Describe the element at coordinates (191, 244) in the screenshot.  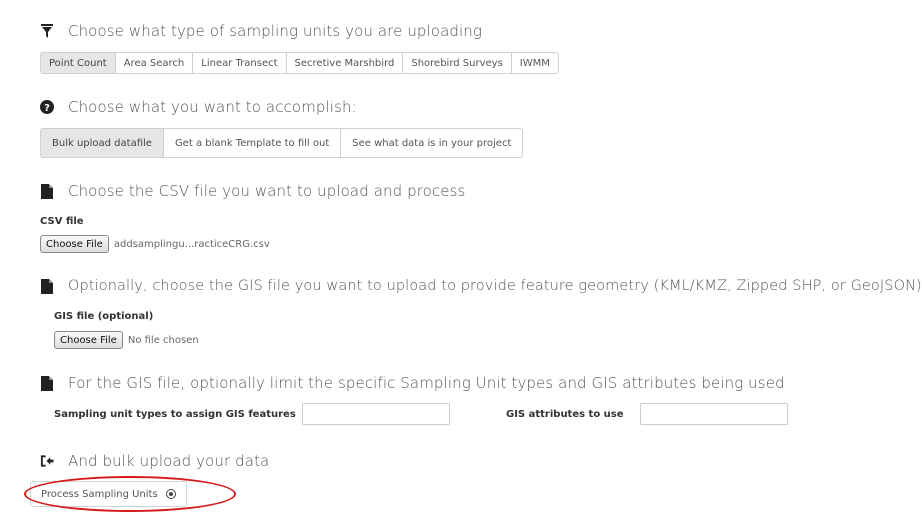
I see `csv-file-name: addsamplingu...racticeCRG.csv` at that location.